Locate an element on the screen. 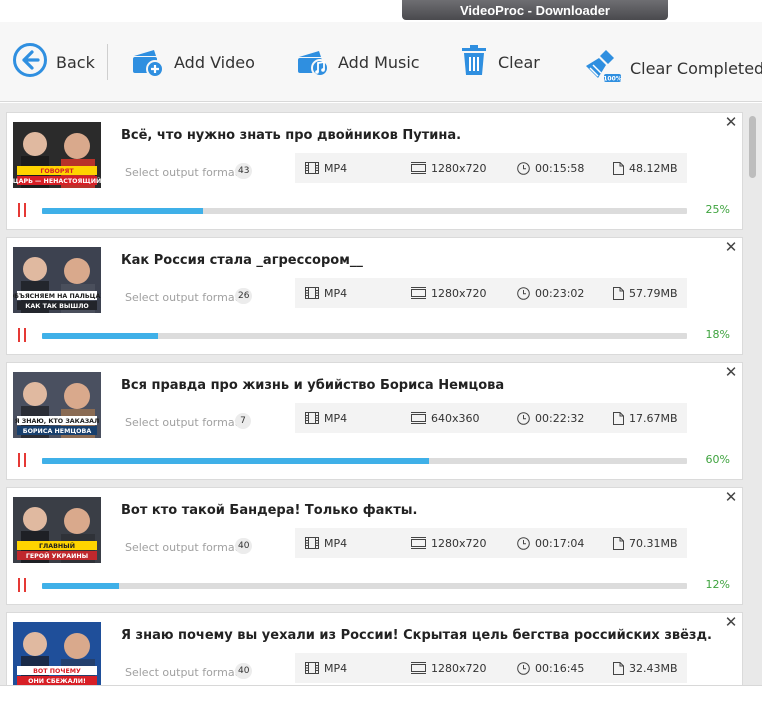  video-thumbnail: ГОВОРЯТ ЦАРЬ — НЕНАСТОЯЩИЙ is located at coordinates (57, 155).